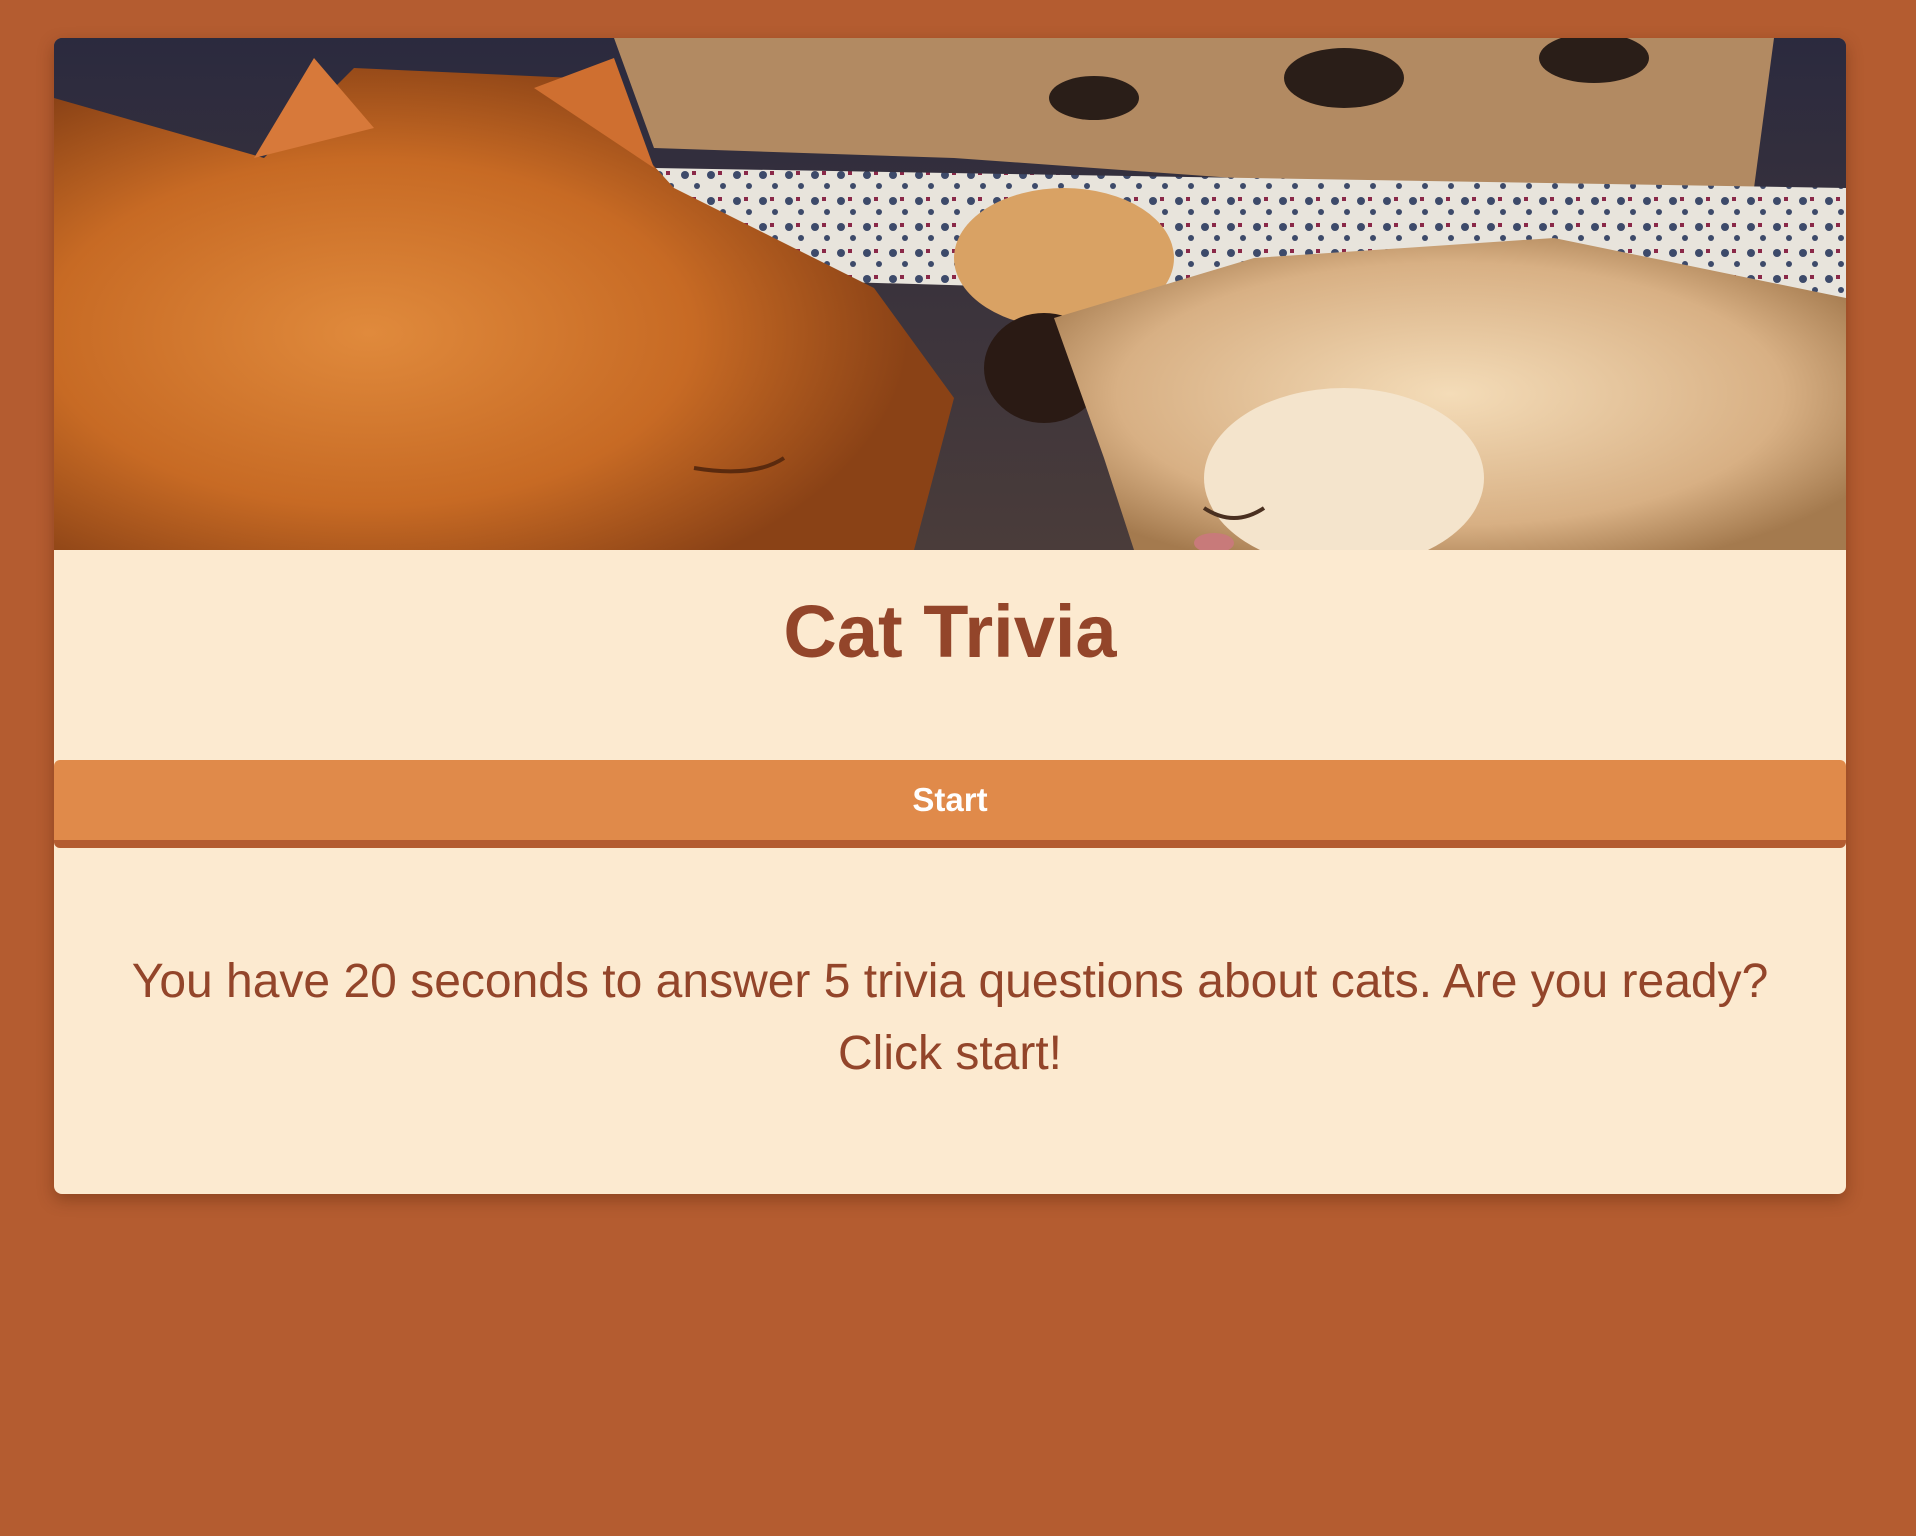 This screenshot has height=1536, width=1916. What do you see at coordinates (950, 804) in the screenshot?
I see `start-button: Start` at bounding box center [950, 804].